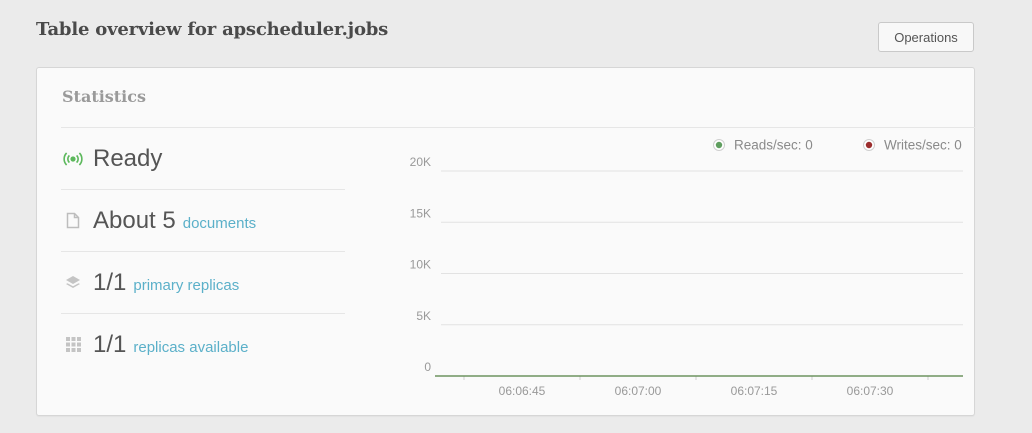 The width and height of the screenshot is (1032, 433). I want to click on documents-row: About 5 documents, so click(203, 221).